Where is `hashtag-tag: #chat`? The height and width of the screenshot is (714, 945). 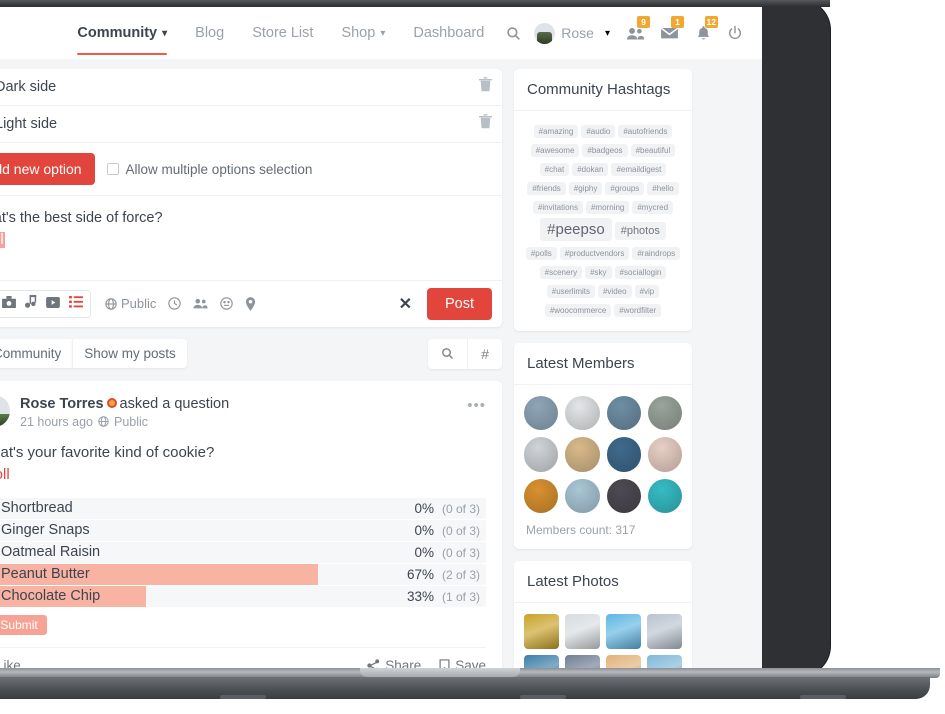
hashtag-tag: #chat is located at coordinates (554, 169).